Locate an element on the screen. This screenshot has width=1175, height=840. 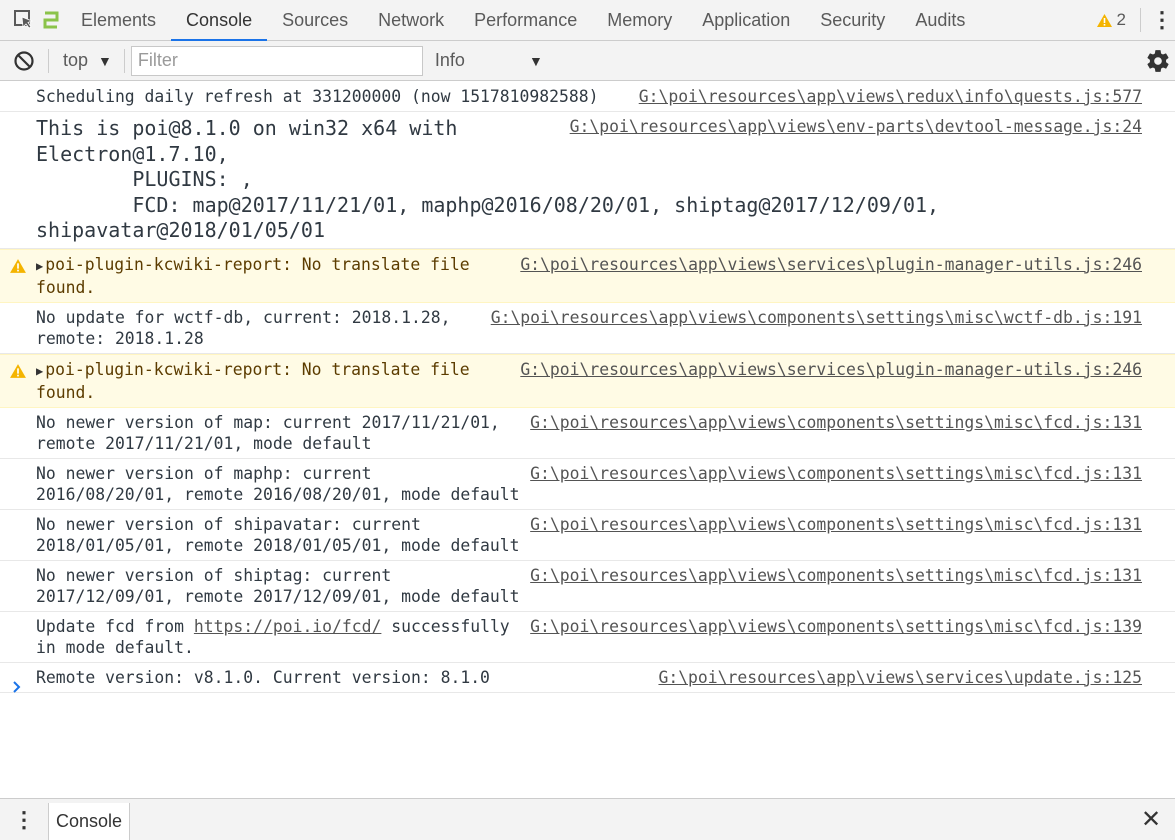
tab-application: Application is located at coordinates (746, 20).